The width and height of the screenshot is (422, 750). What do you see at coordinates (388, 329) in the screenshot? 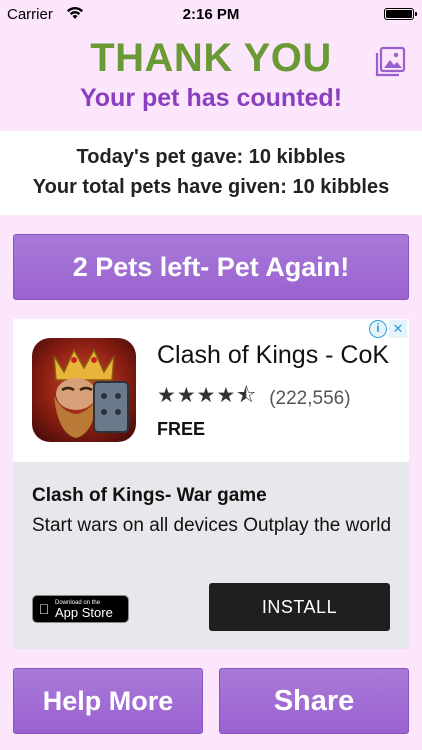
I see `ad-choices: i ✕` at bounding box center [388, 329].